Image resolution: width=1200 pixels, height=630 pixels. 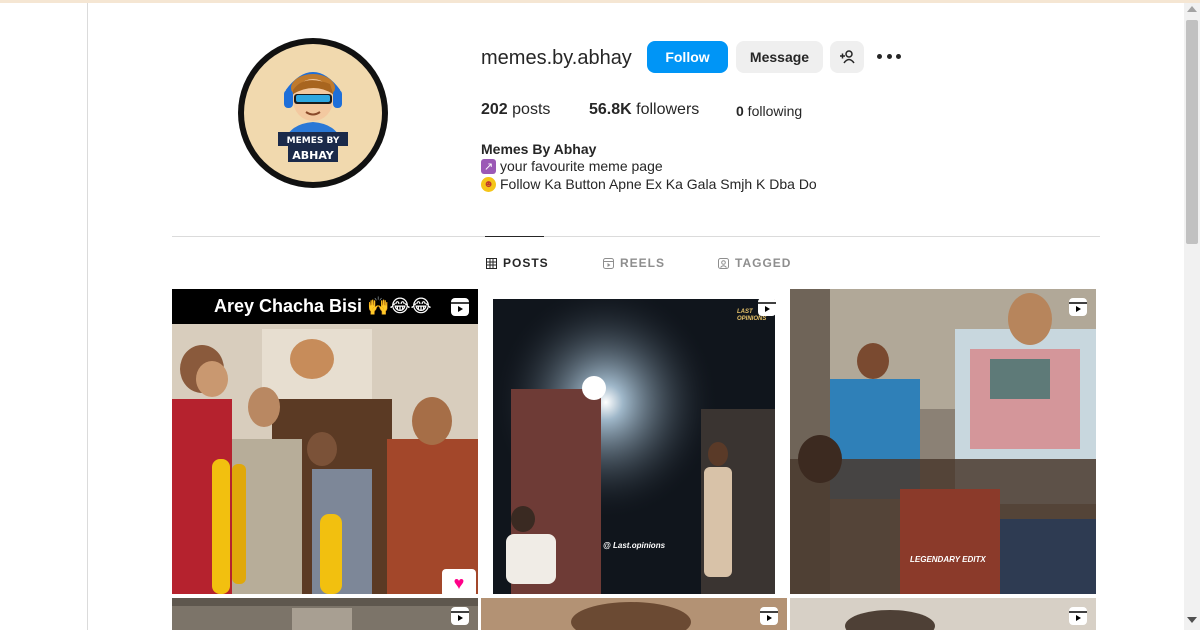 What do you see at coordinates (556, 58) in the screenshot?
I see `profile-username: memes.by.abhay` at bounding box center [556, 58].